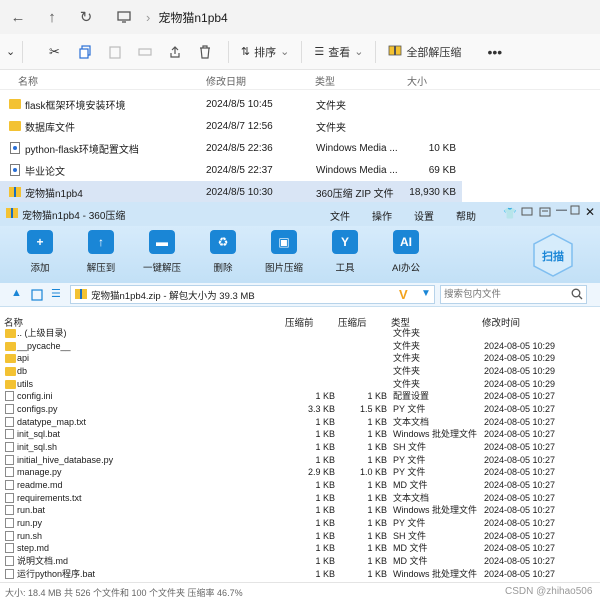  I want to click on zip-file-name: readme.md, so click(40, 484).